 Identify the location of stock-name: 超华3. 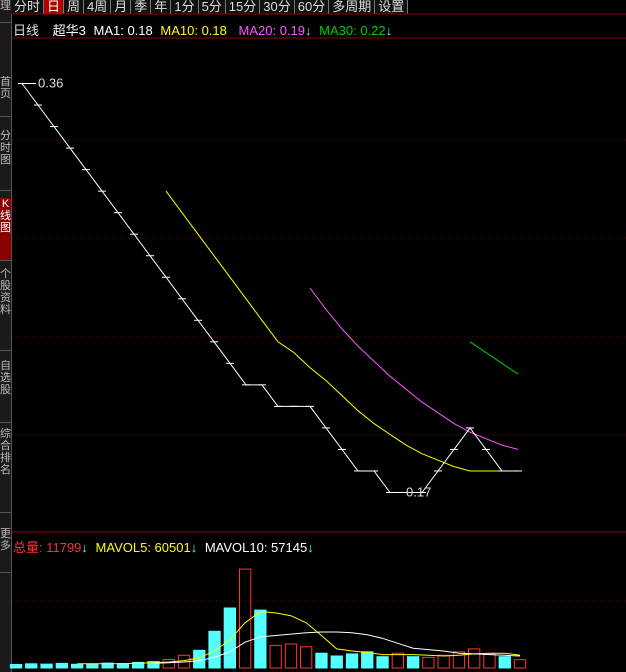
(69, 30).